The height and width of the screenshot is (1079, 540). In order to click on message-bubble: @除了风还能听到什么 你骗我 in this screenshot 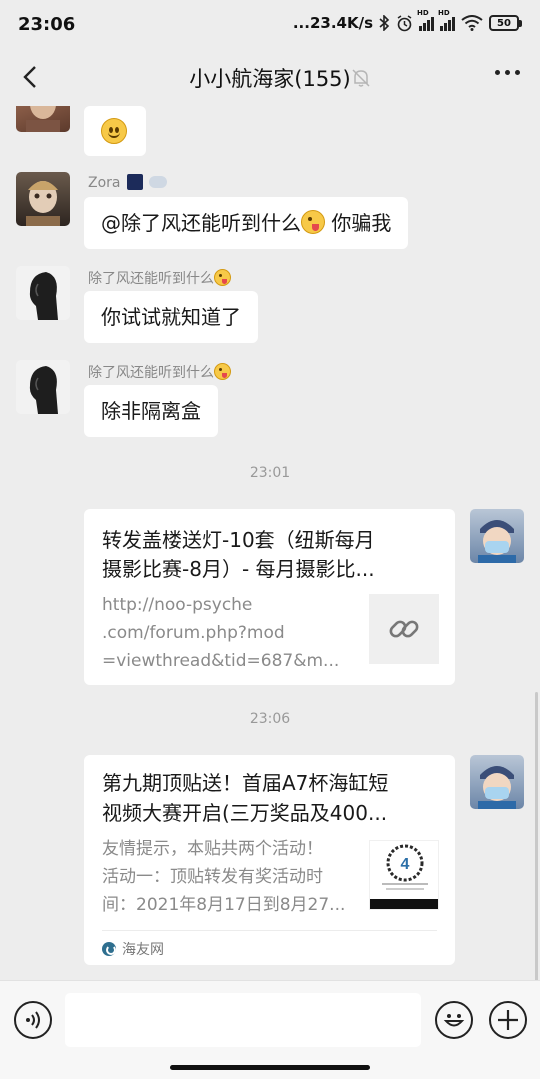, I will do `click(246, 223)`.